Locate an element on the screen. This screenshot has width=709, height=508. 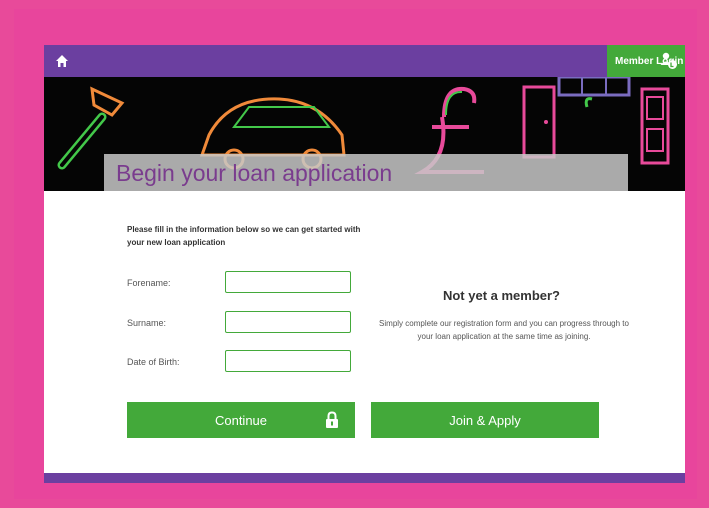
user-icon is located at coordinates (668, 60).